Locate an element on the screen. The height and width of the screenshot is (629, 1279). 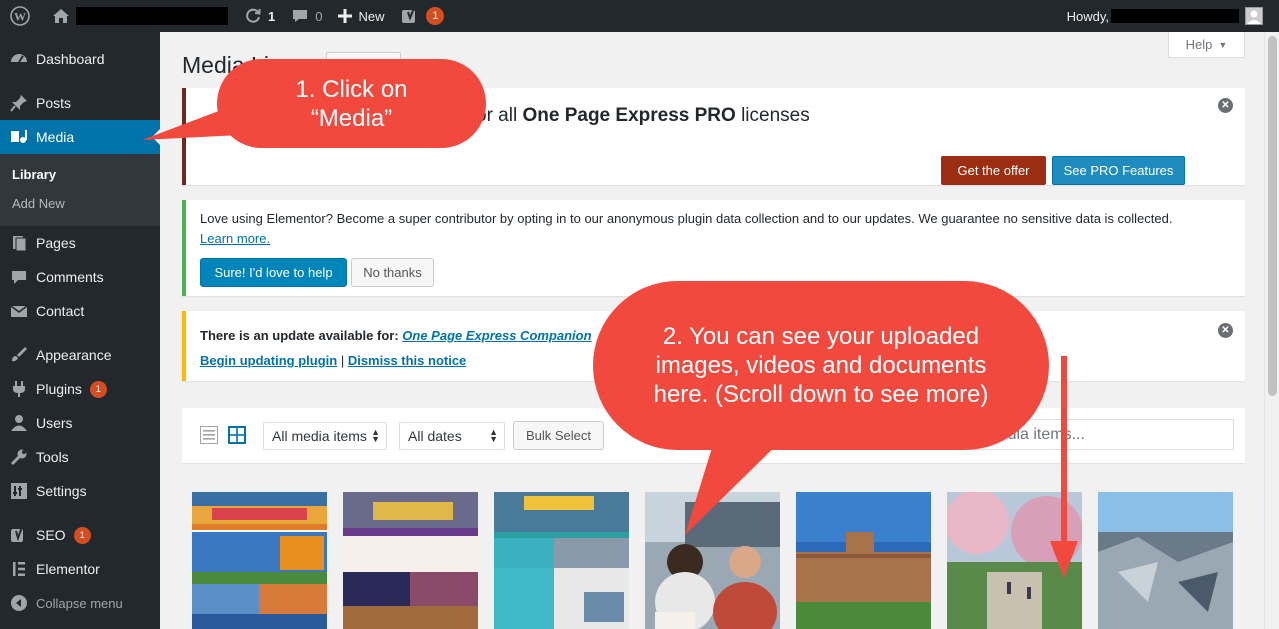
menu-settings: Settings is located at coordinates (80, 491).